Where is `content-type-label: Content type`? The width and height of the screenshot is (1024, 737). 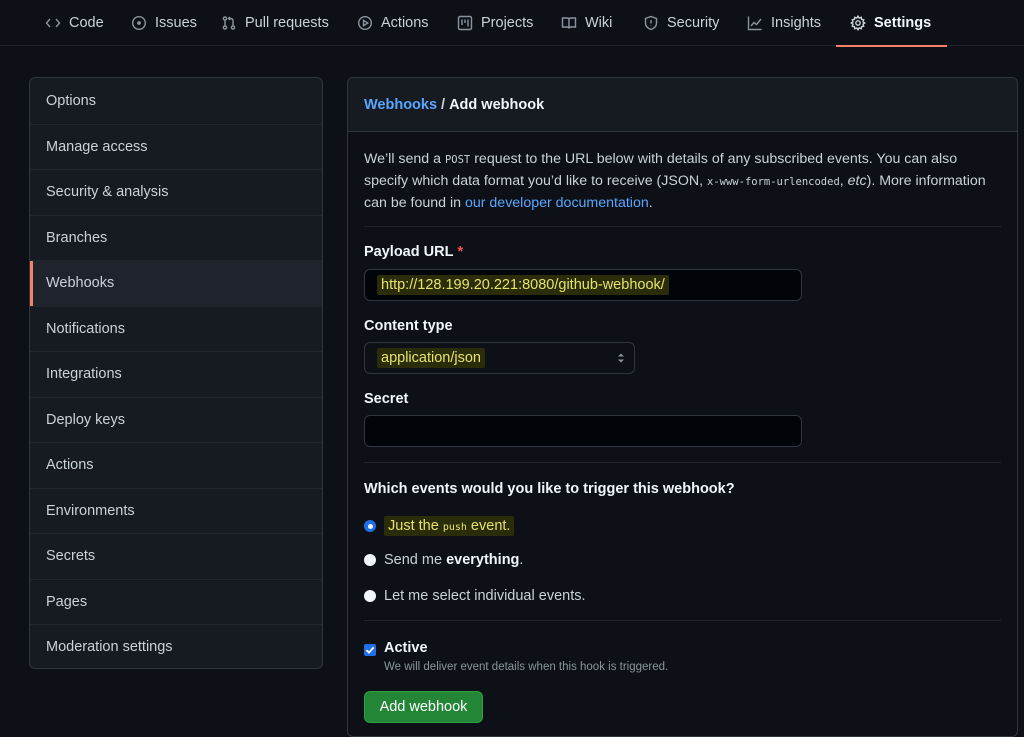
content-type-label: Content type is located at coordinates (408, 326).